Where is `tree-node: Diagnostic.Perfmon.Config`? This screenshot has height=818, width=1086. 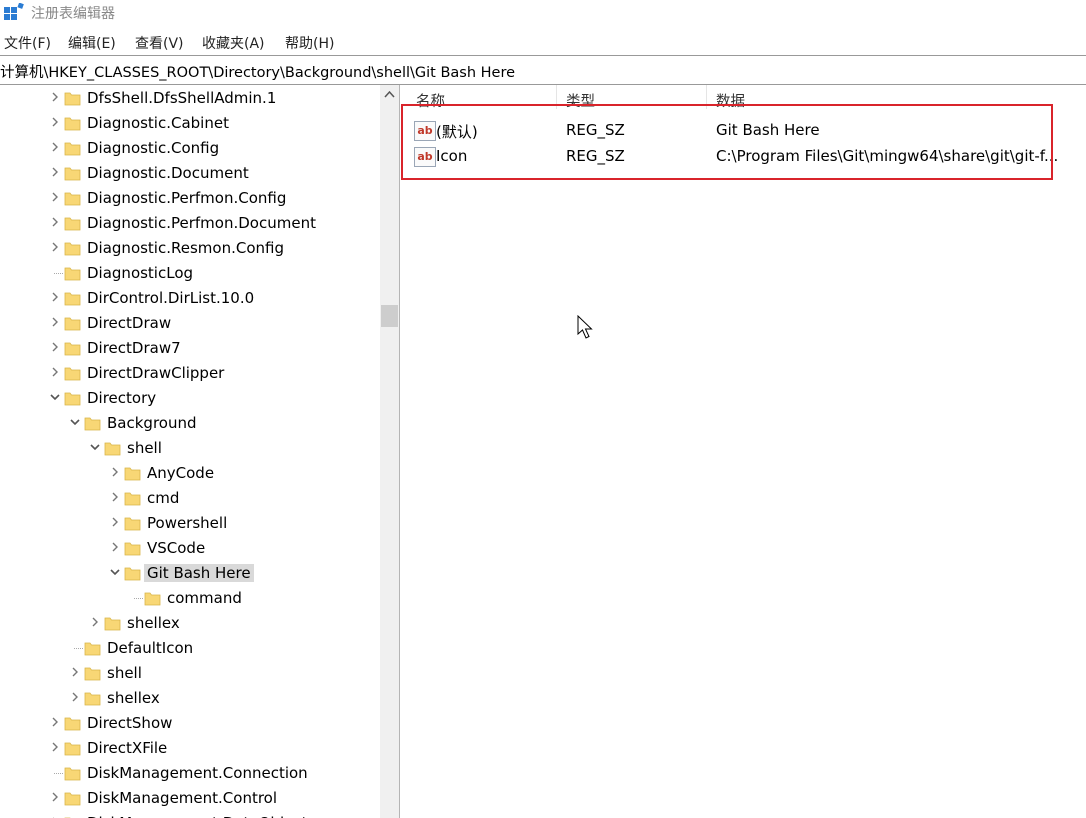 tree-node: Diagnostic.Perfmon.Config is located at coordinates (190, 198).